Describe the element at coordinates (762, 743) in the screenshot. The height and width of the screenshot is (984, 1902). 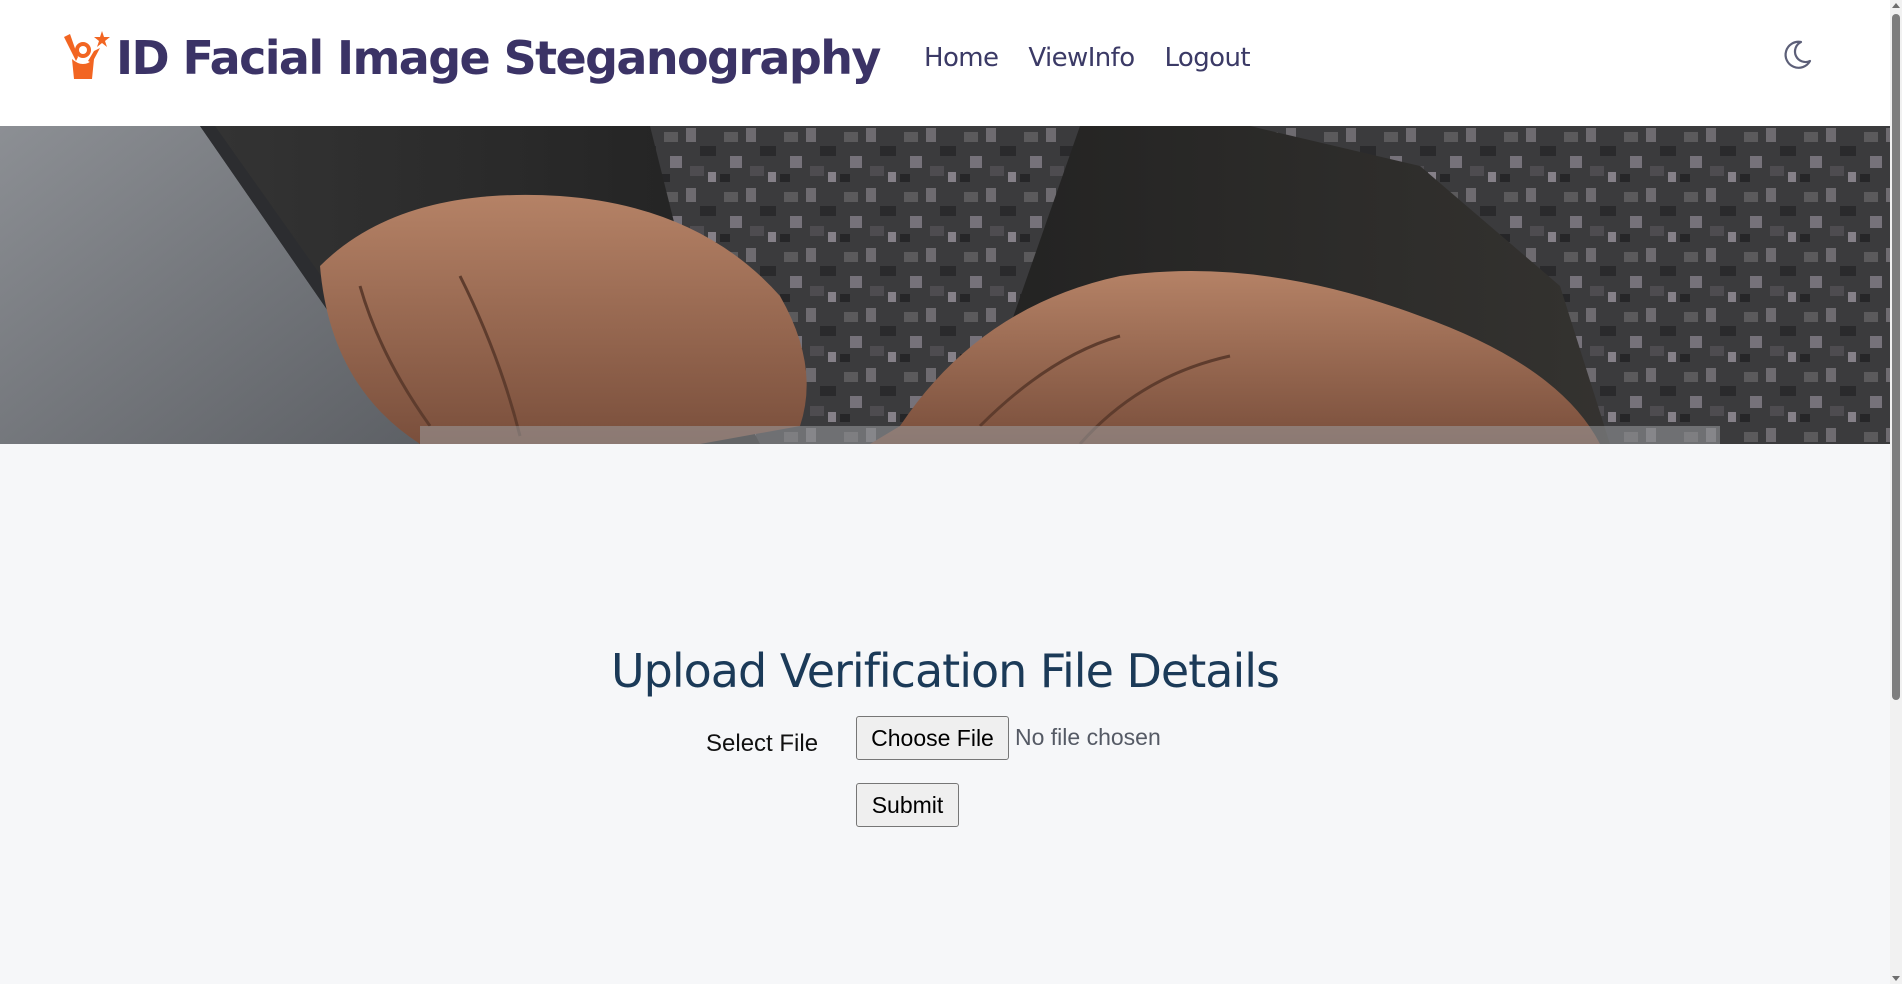
I see `select-file-label: Select File` at that location.